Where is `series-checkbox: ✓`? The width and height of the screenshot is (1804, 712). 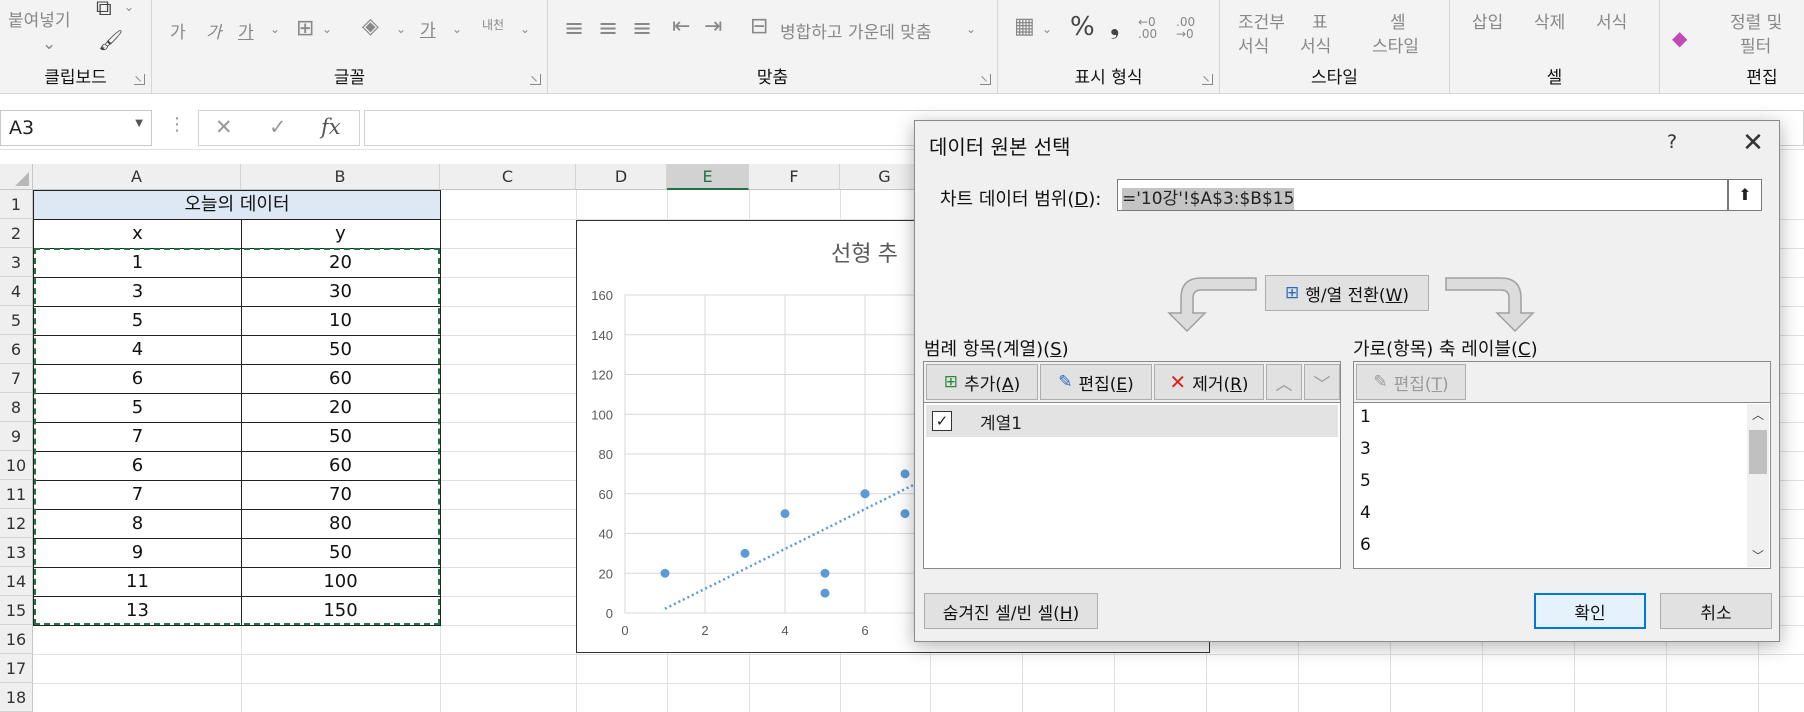 series-checkbox: ✓ is located at coordinates (942, 421).